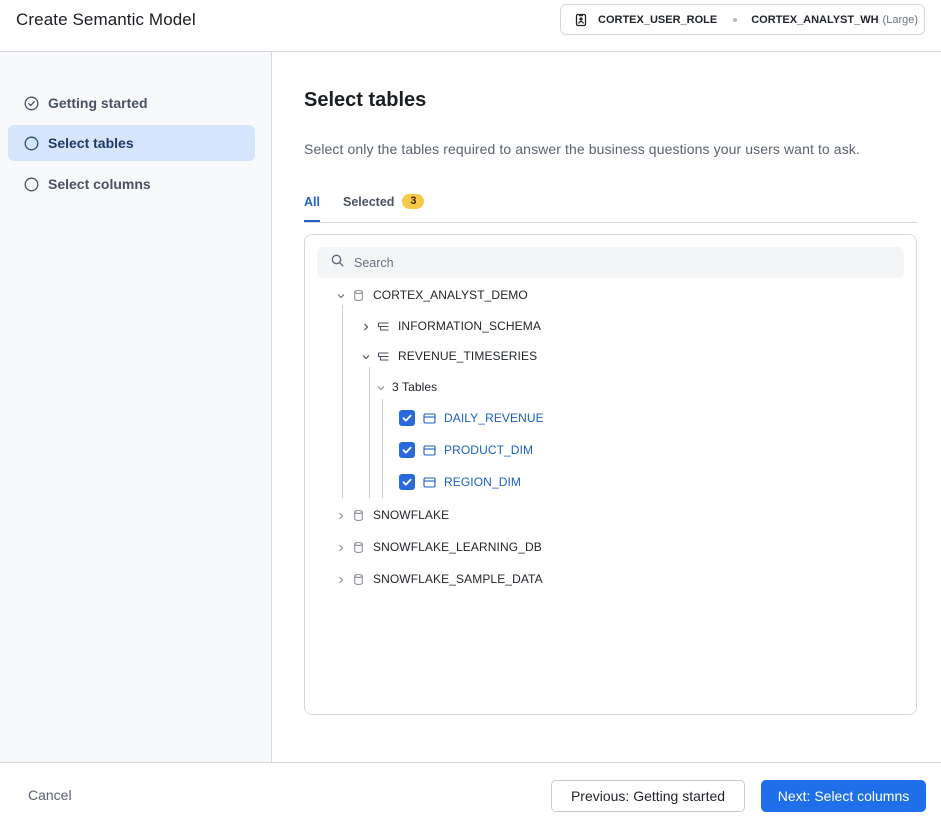  What do you see at coordinates (489, 450) in the screenshot?
I see `node-label: PRODUCT_DIM` at bounding box center [489, 450].